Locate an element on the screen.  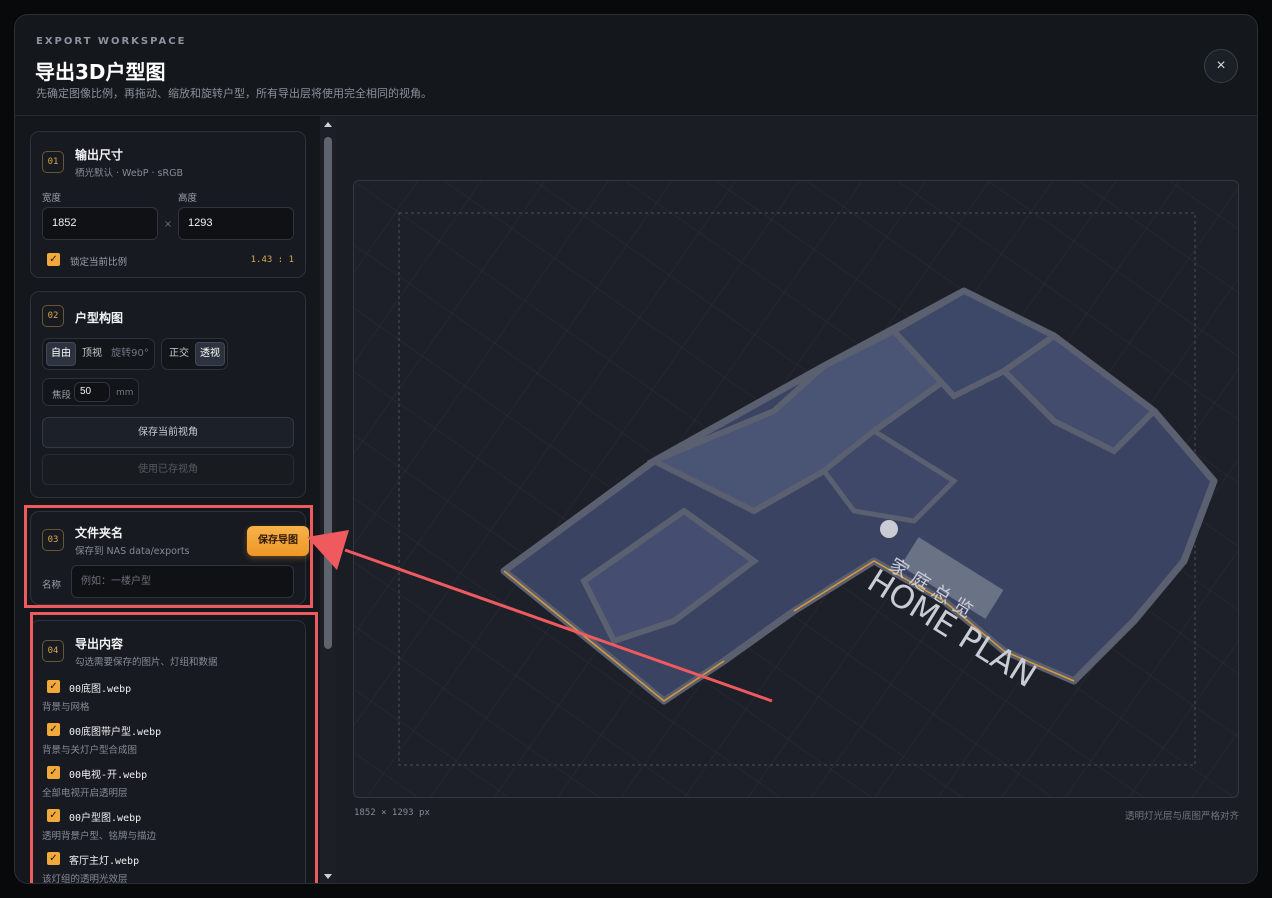
arrow-shaft is located at coordinates (558, 625).